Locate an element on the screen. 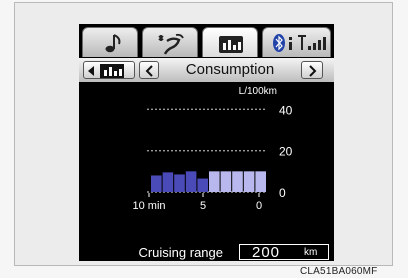  tab-phone is located at coordinates (296, 42).